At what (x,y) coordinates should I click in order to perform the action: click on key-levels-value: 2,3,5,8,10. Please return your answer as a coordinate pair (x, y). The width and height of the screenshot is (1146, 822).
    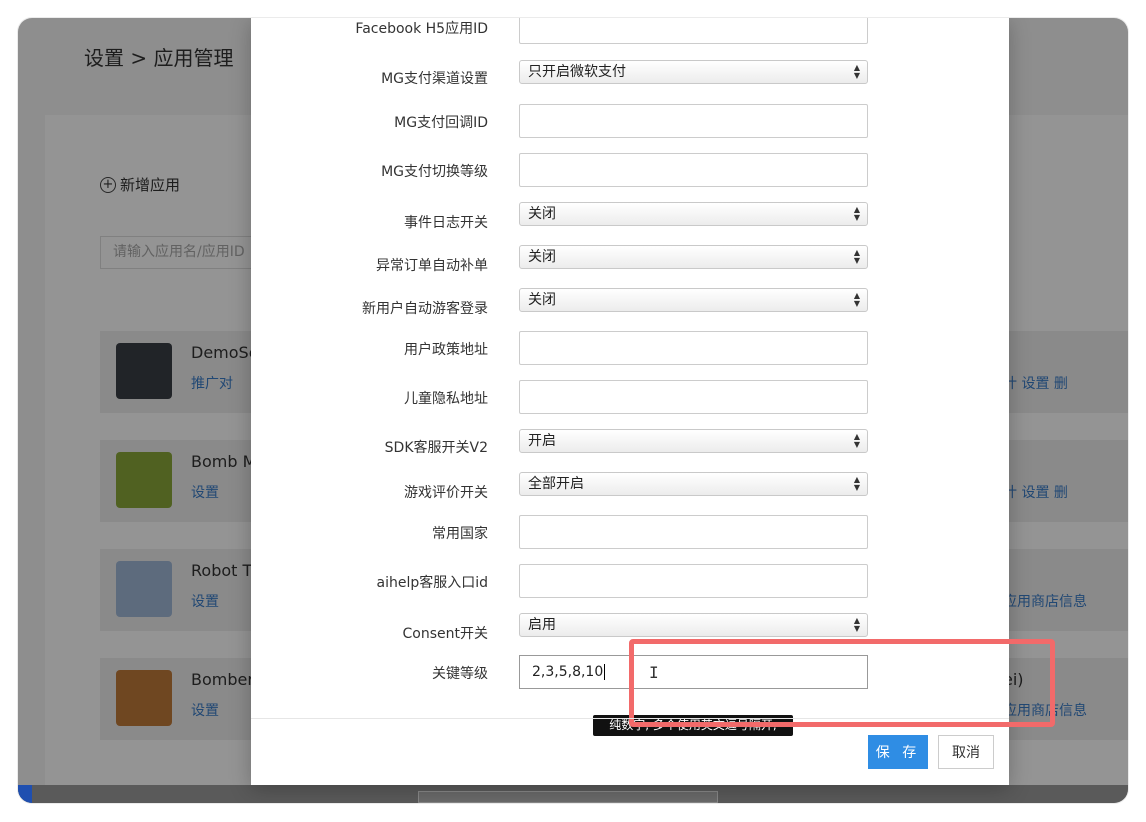
    Looking at the image, I should click on (568, 672).